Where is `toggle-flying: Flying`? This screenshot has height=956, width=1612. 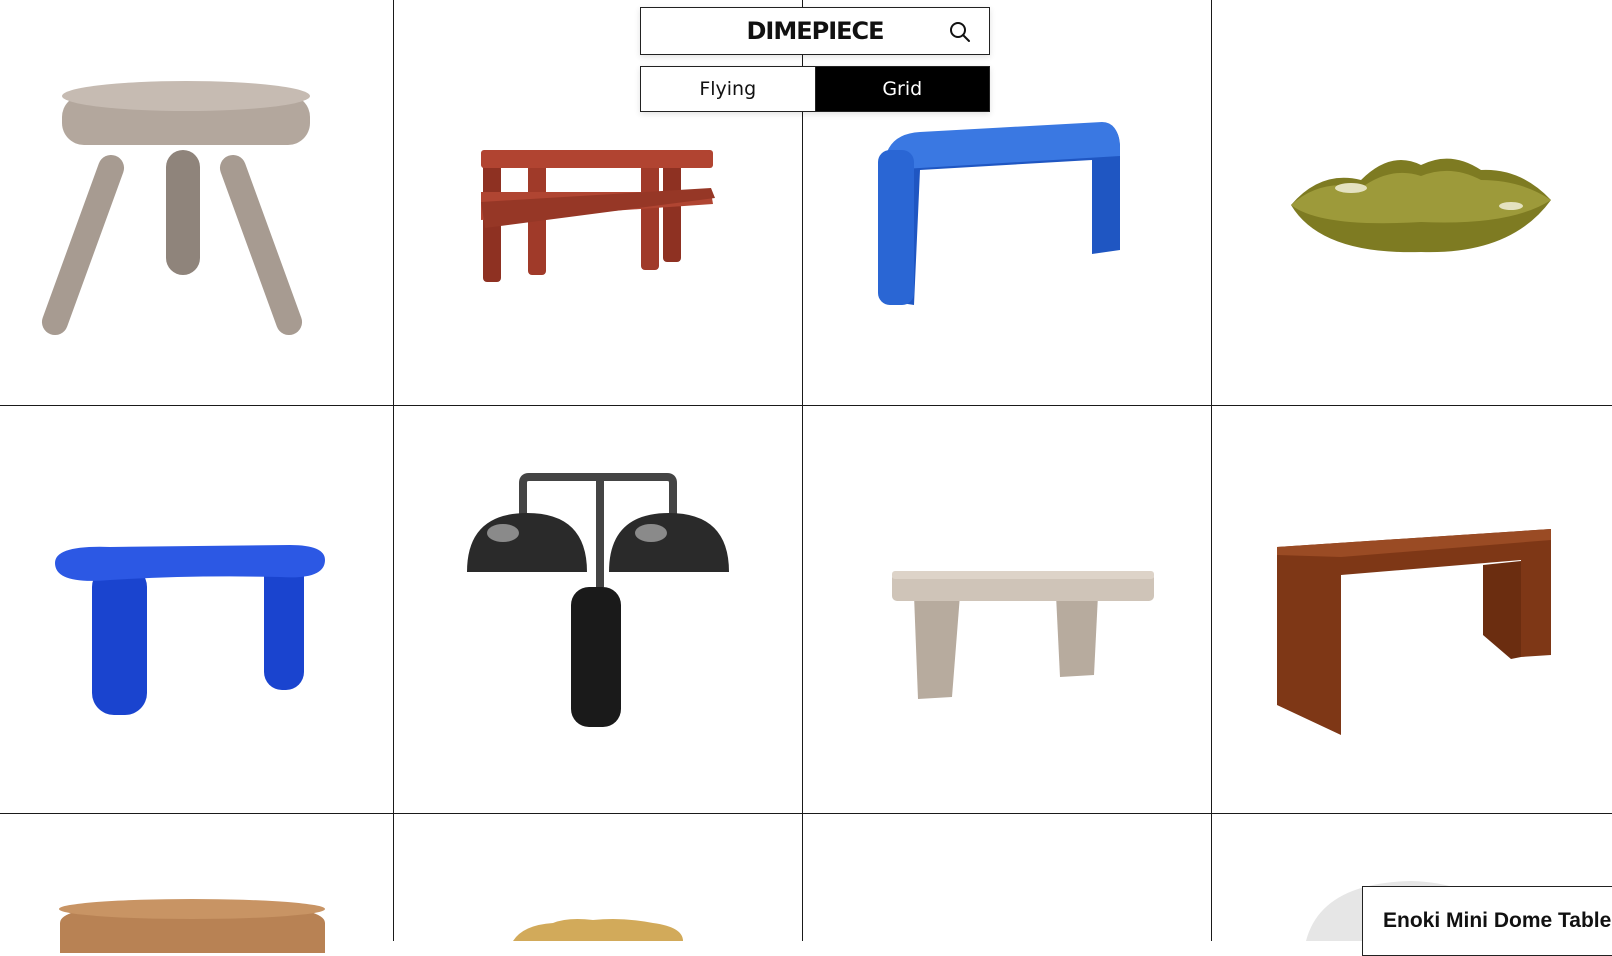 toggle-flying: Flying is located at coordinates (728, 89).